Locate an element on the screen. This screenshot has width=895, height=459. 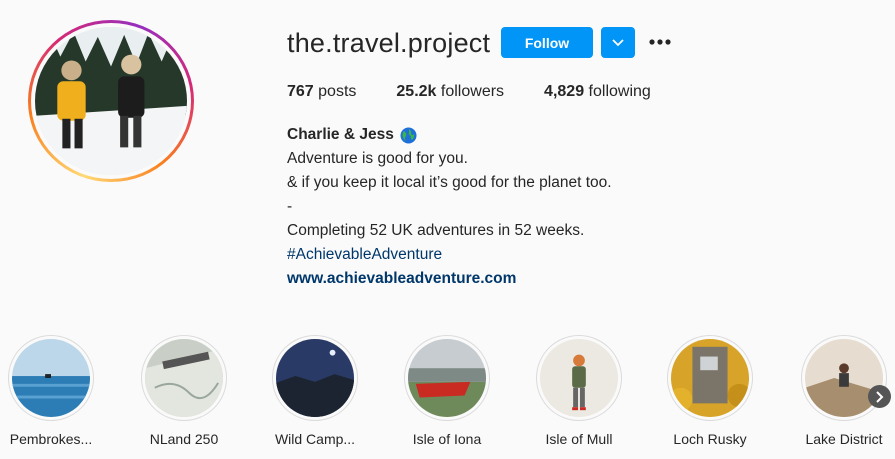
highlight-label: Loch Rusky is located at coordinates (710, 439).